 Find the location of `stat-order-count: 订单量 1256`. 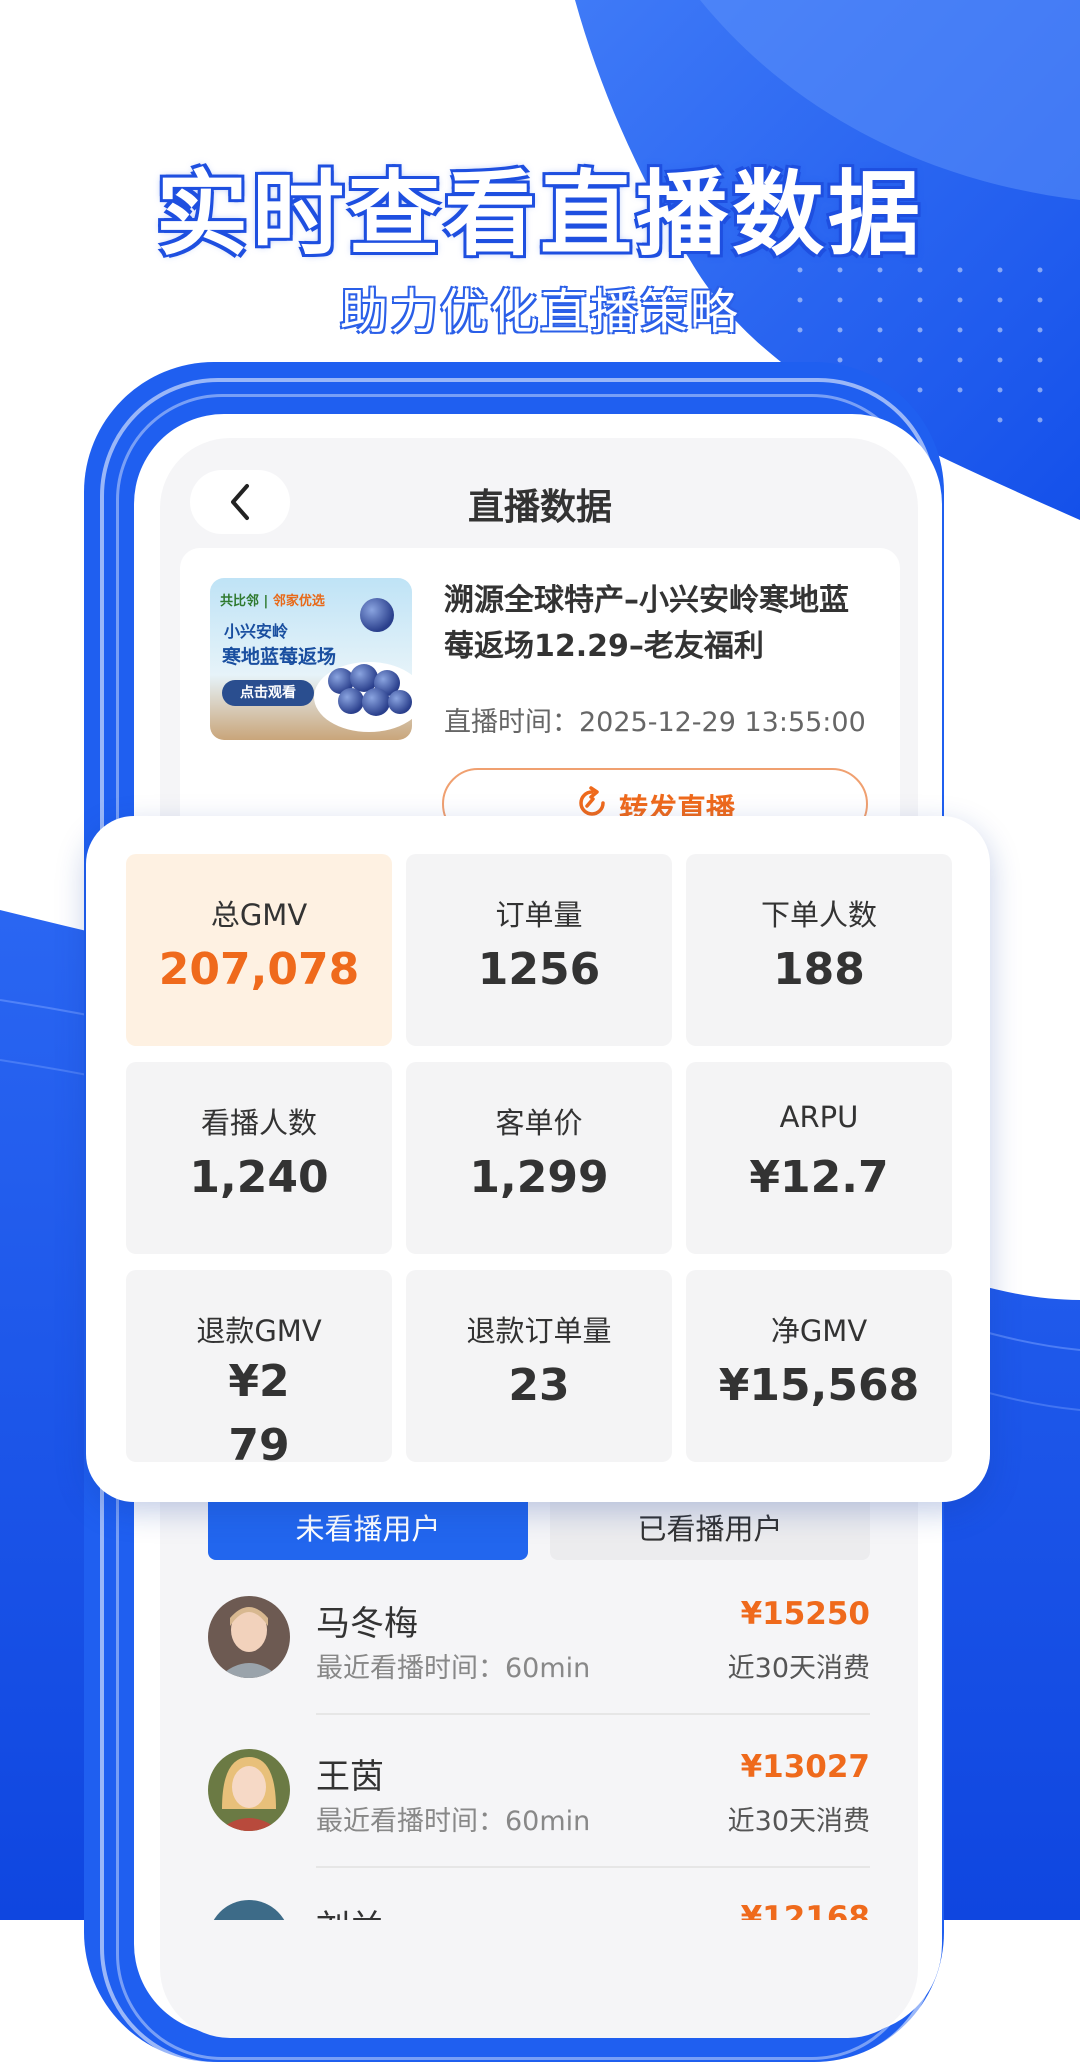

stat-order-count: 订单量 1256 is located at coordinates (539, 950).